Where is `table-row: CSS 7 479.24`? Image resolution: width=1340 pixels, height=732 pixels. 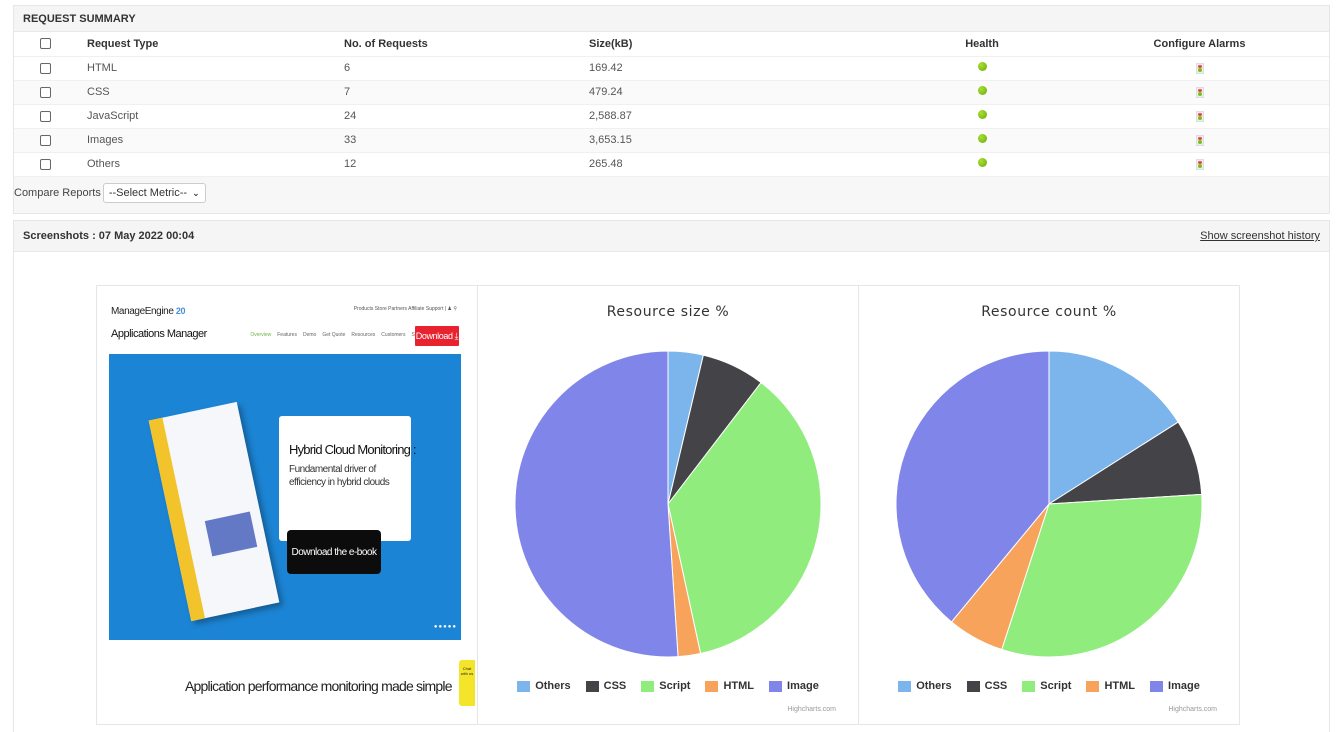
table-row: CSS 7 479.24 is located at coordinates (671, 92).